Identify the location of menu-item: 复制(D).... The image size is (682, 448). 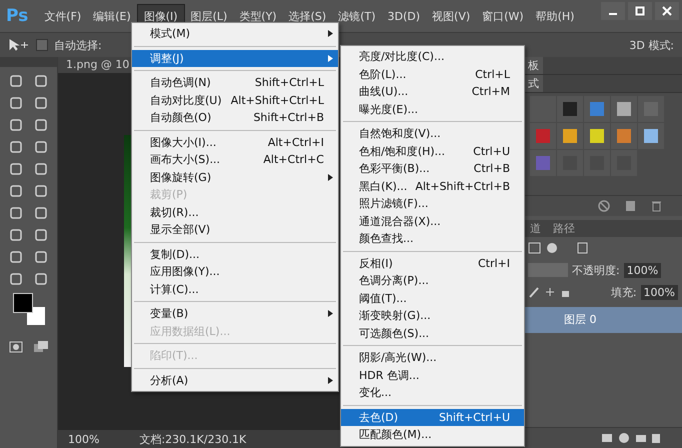
(235, 254).